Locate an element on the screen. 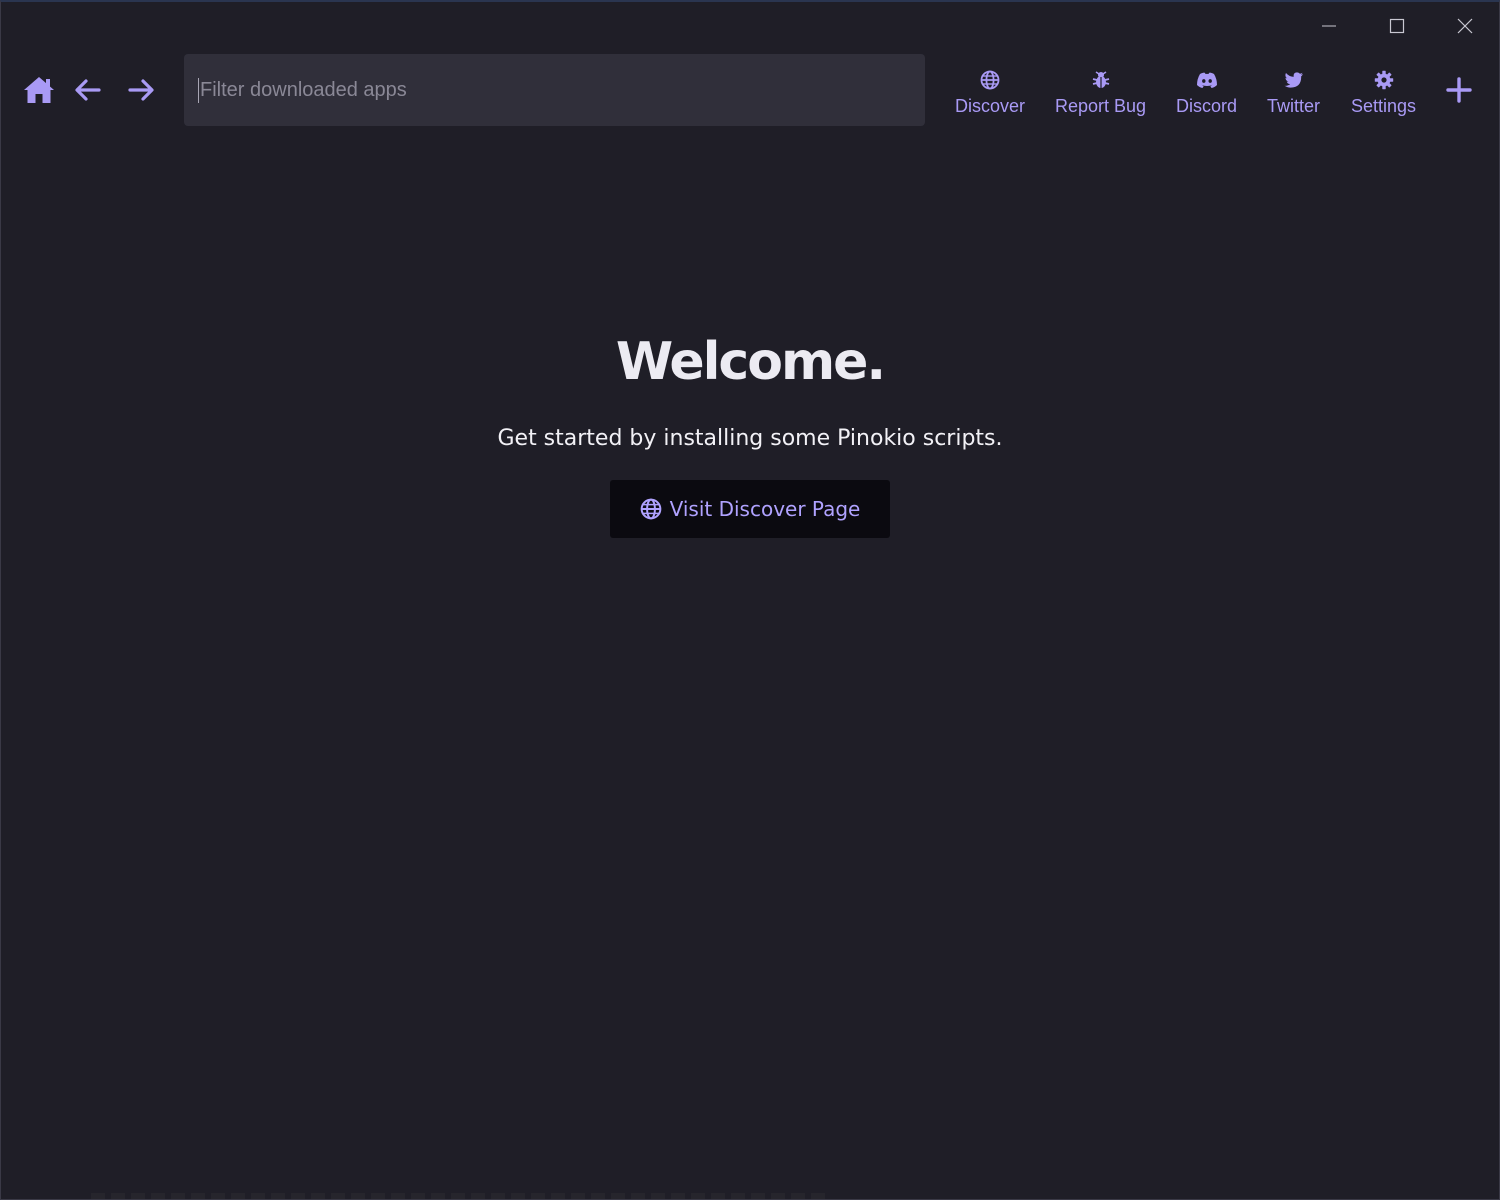 The width and height of the screenshot is (1500, 1200). search-input is located at coordinates (554, 90).